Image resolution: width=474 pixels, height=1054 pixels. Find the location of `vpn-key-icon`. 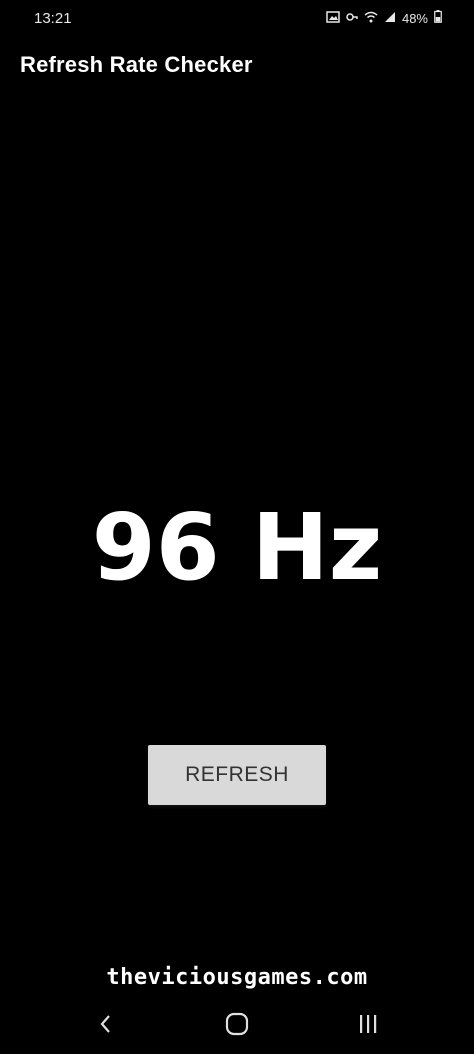

vpn-key-icon is located at coordinates (352, 18).